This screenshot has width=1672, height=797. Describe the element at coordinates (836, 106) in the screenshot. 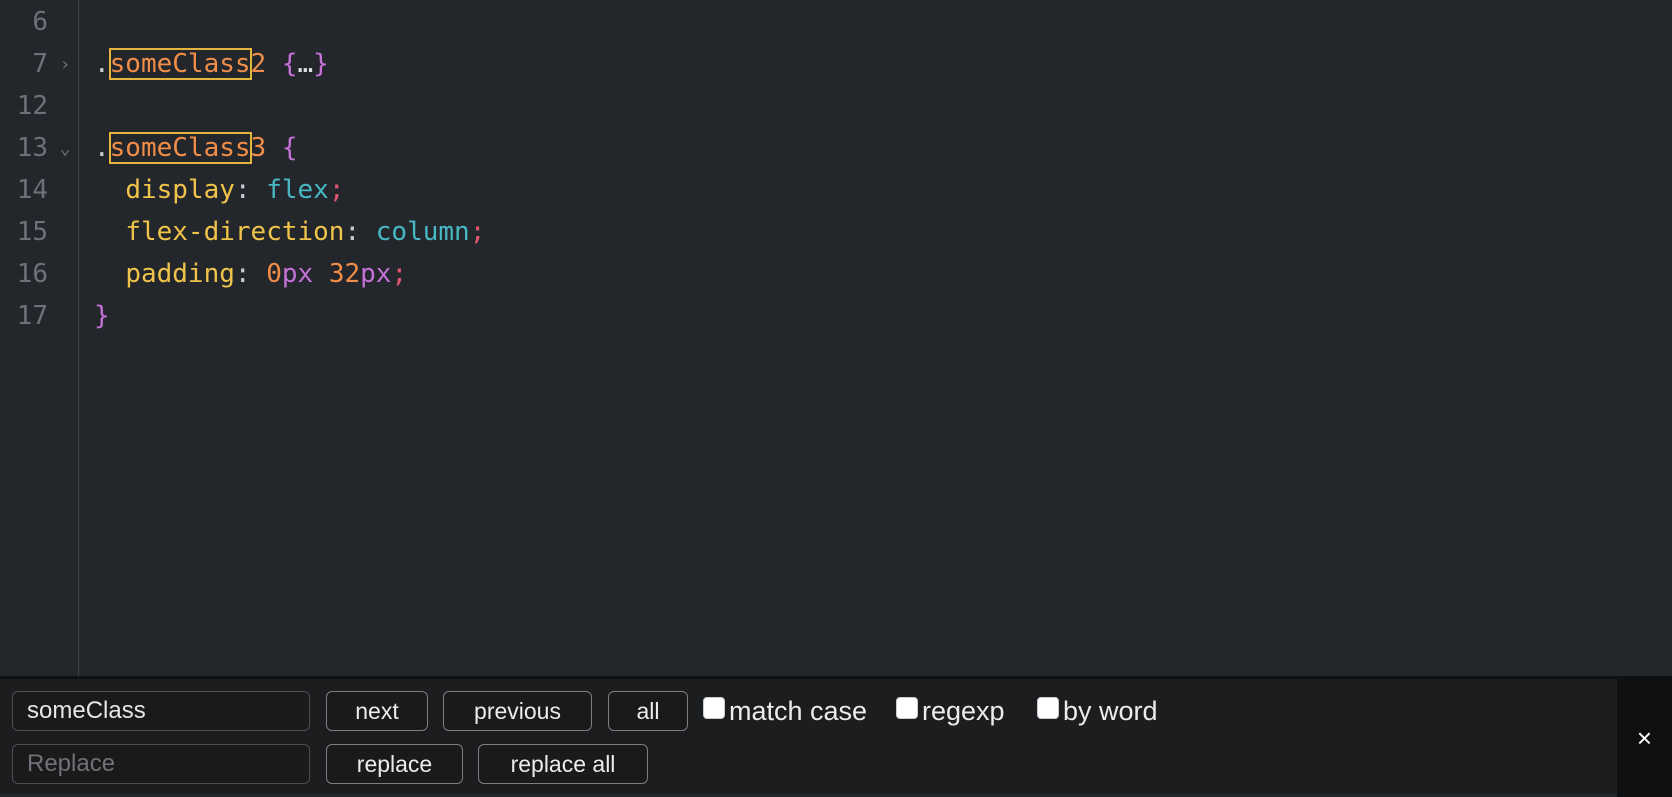

I see `code-line: 12` at that location.